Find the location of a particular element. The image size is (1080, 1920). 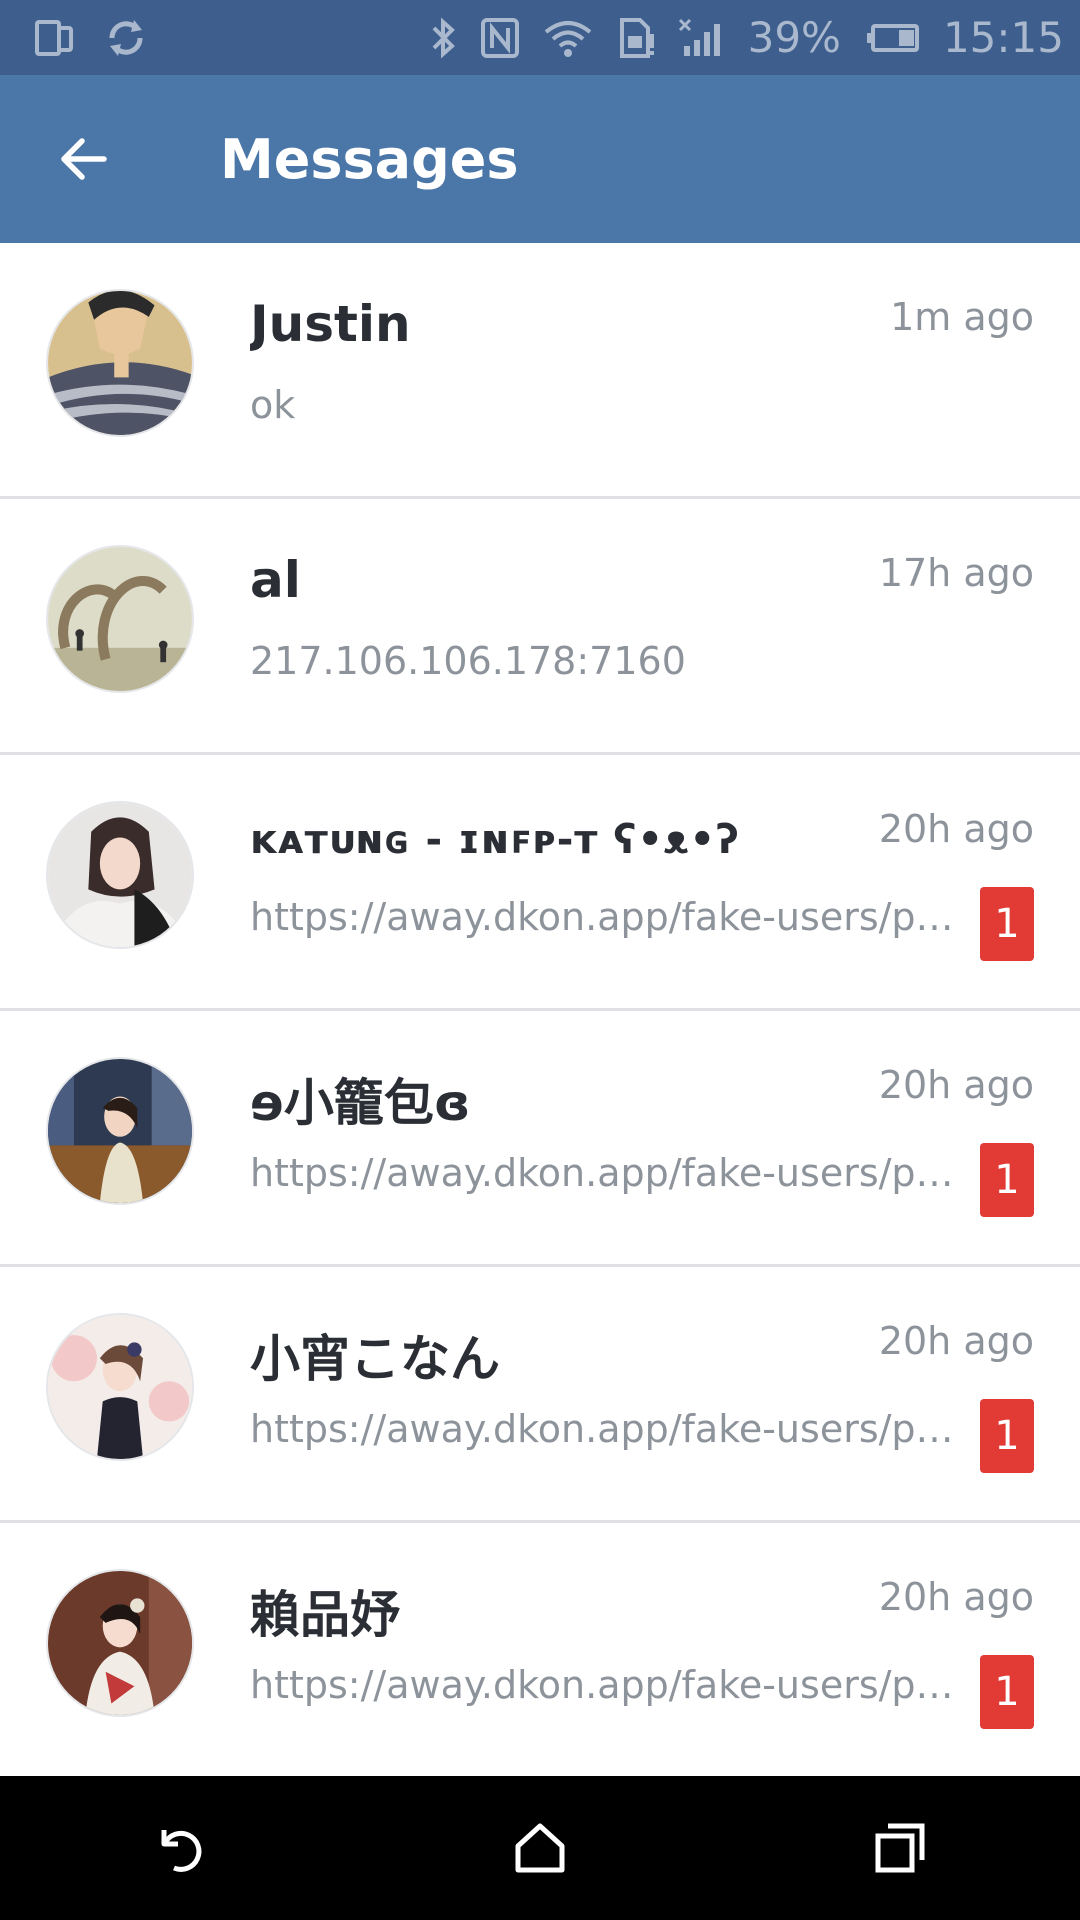

page-title: Messages is located at coordinates (369, 159).